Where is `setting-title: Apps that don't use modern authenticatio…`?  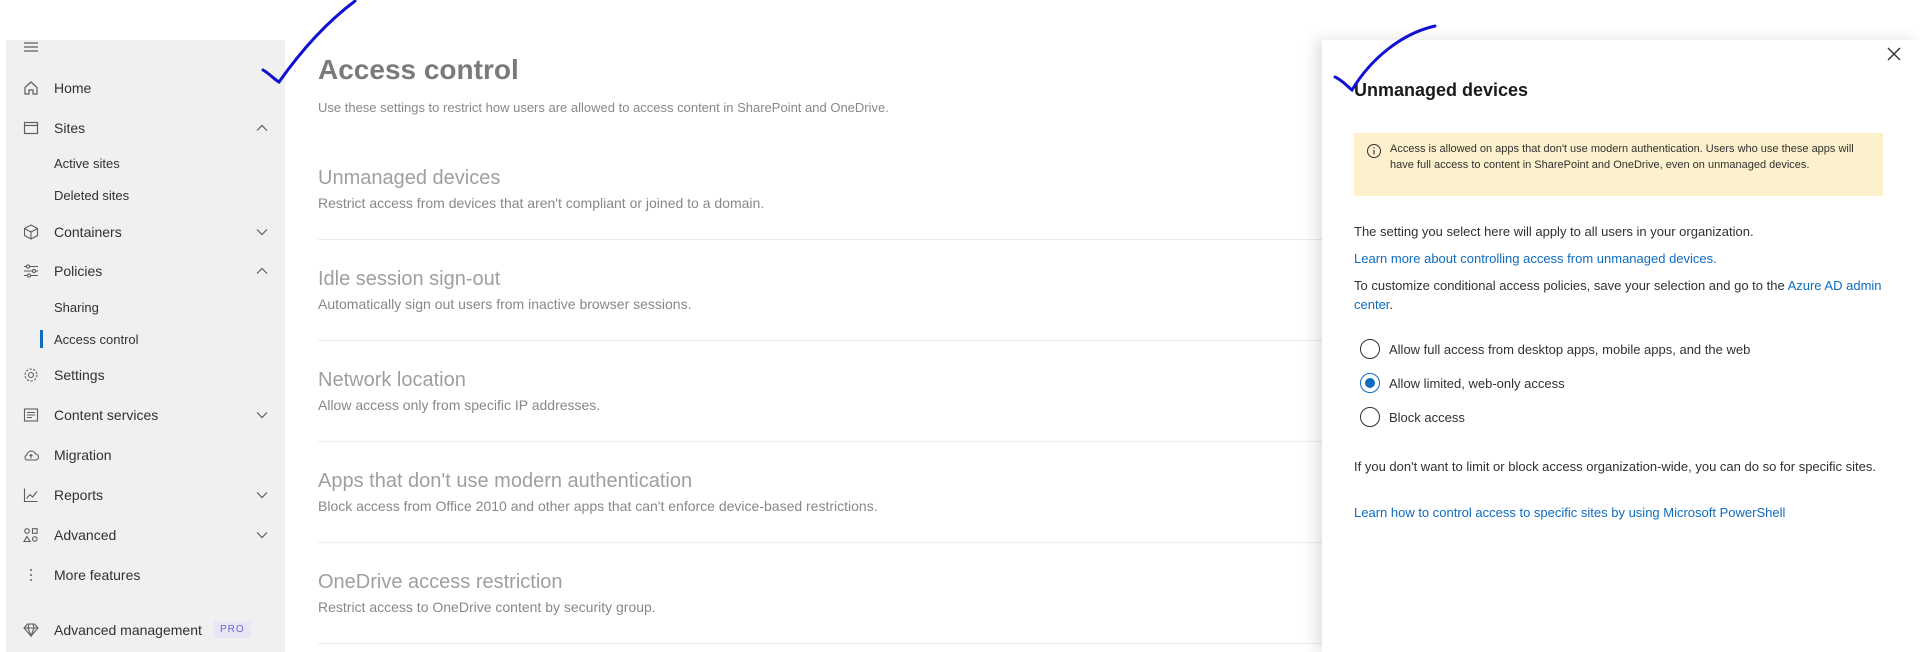 setting-title: Apps that don't use modern authenticatio… is located at coordinates (505, 481).